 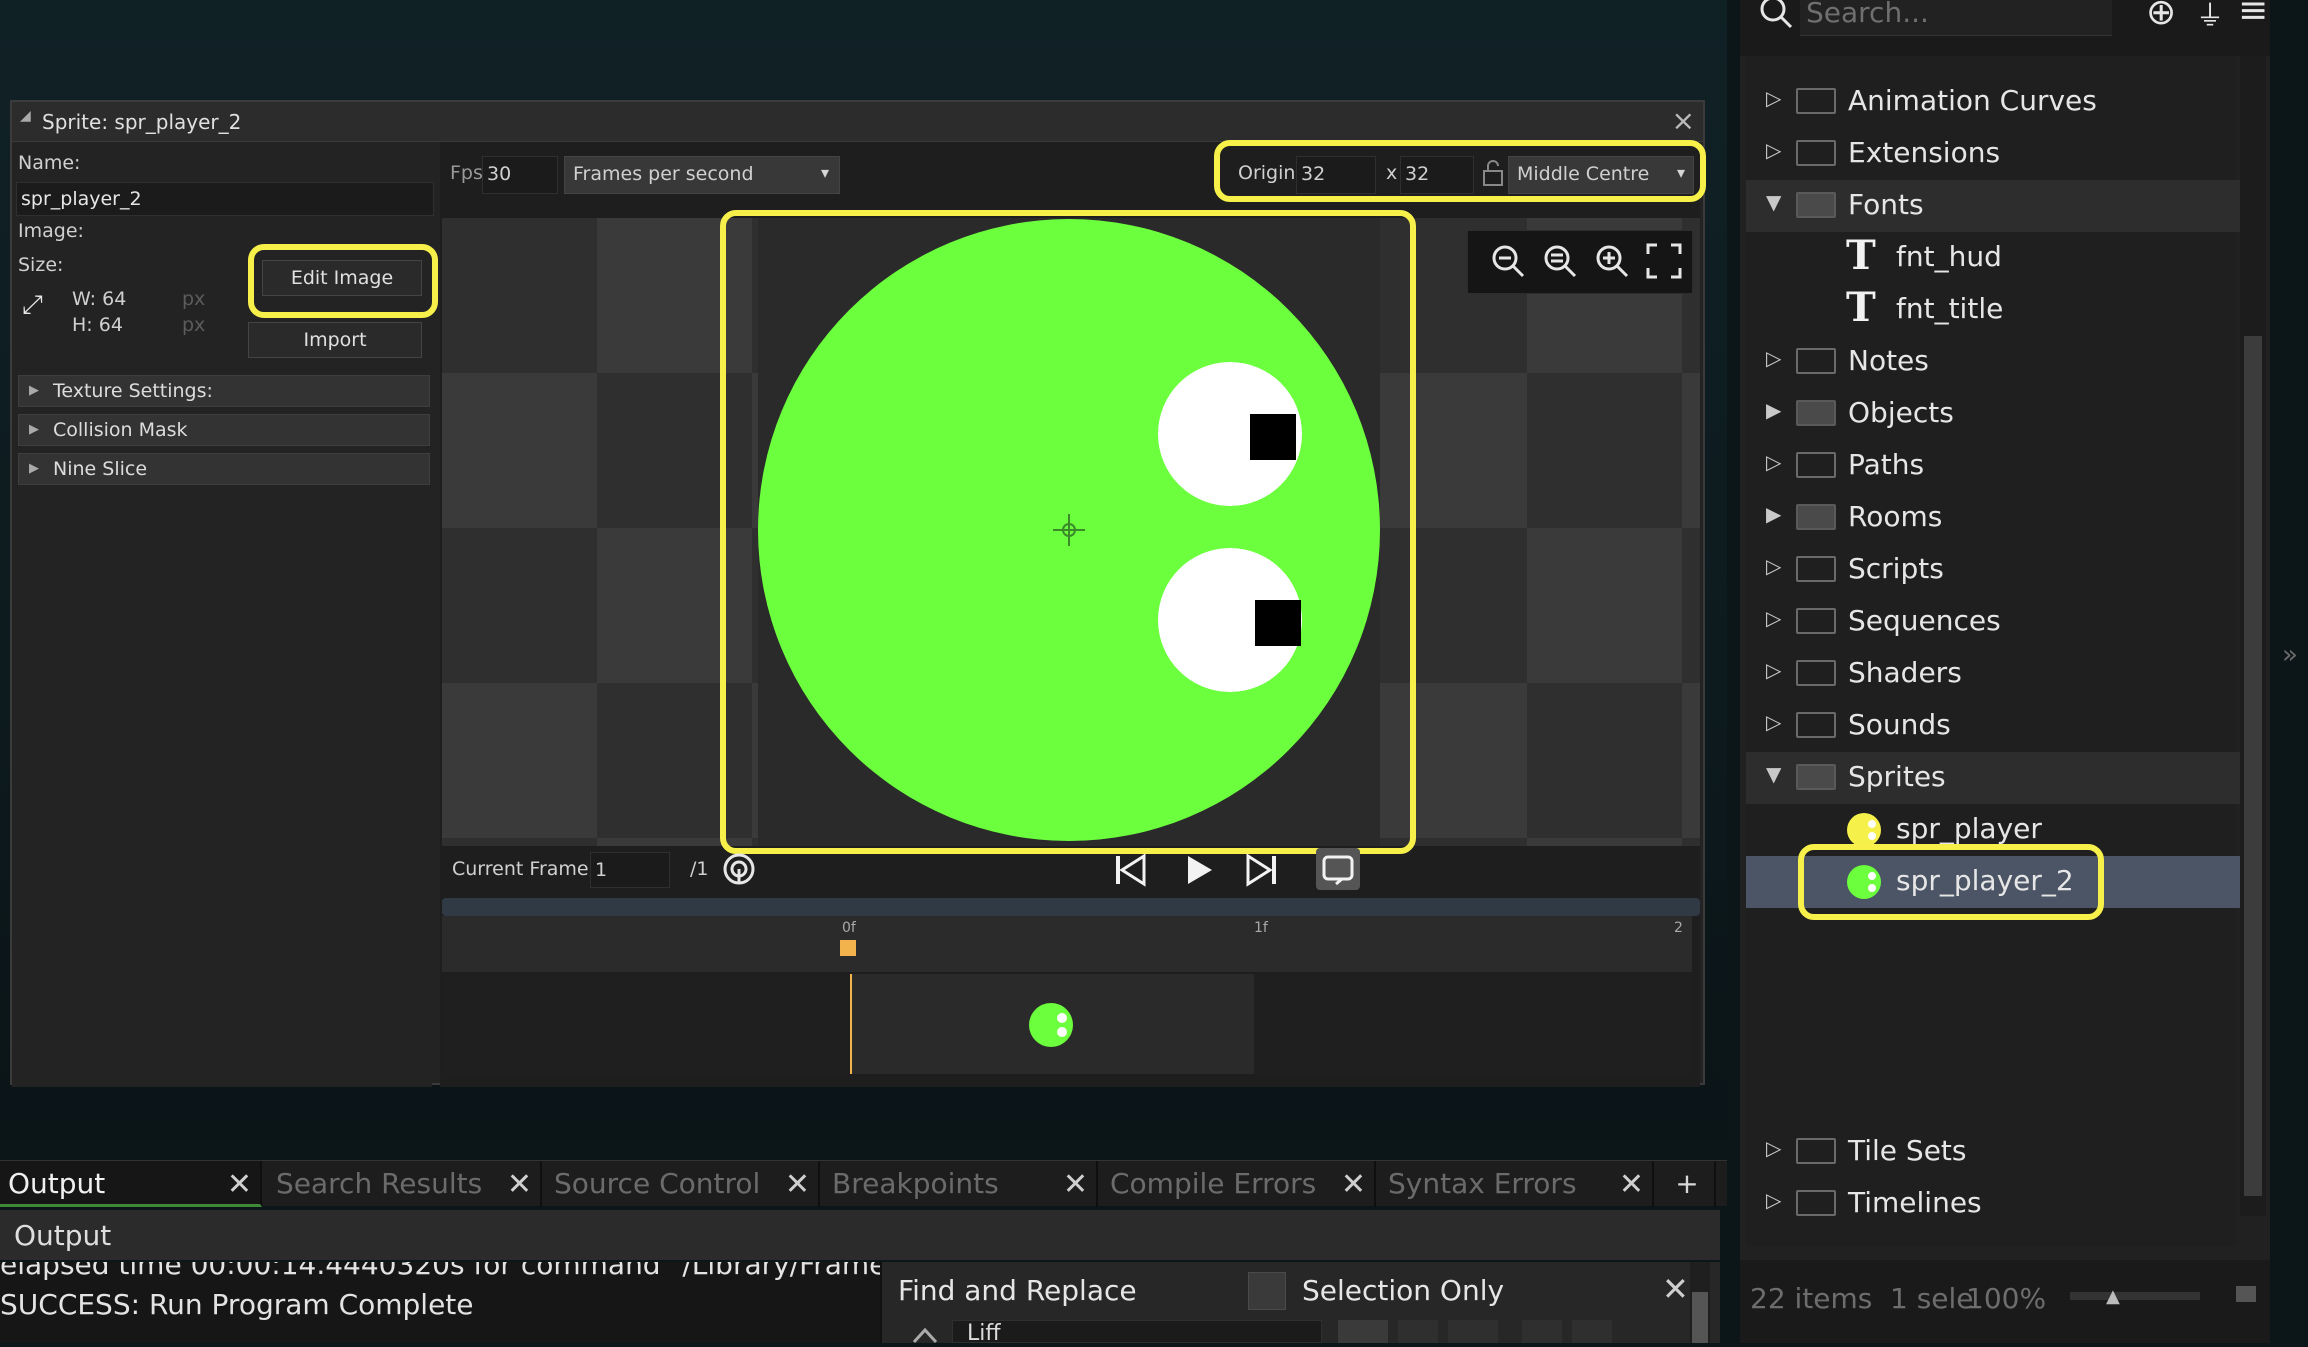 I want to click on find-scrollbar, so click(x=1700, y=1302).